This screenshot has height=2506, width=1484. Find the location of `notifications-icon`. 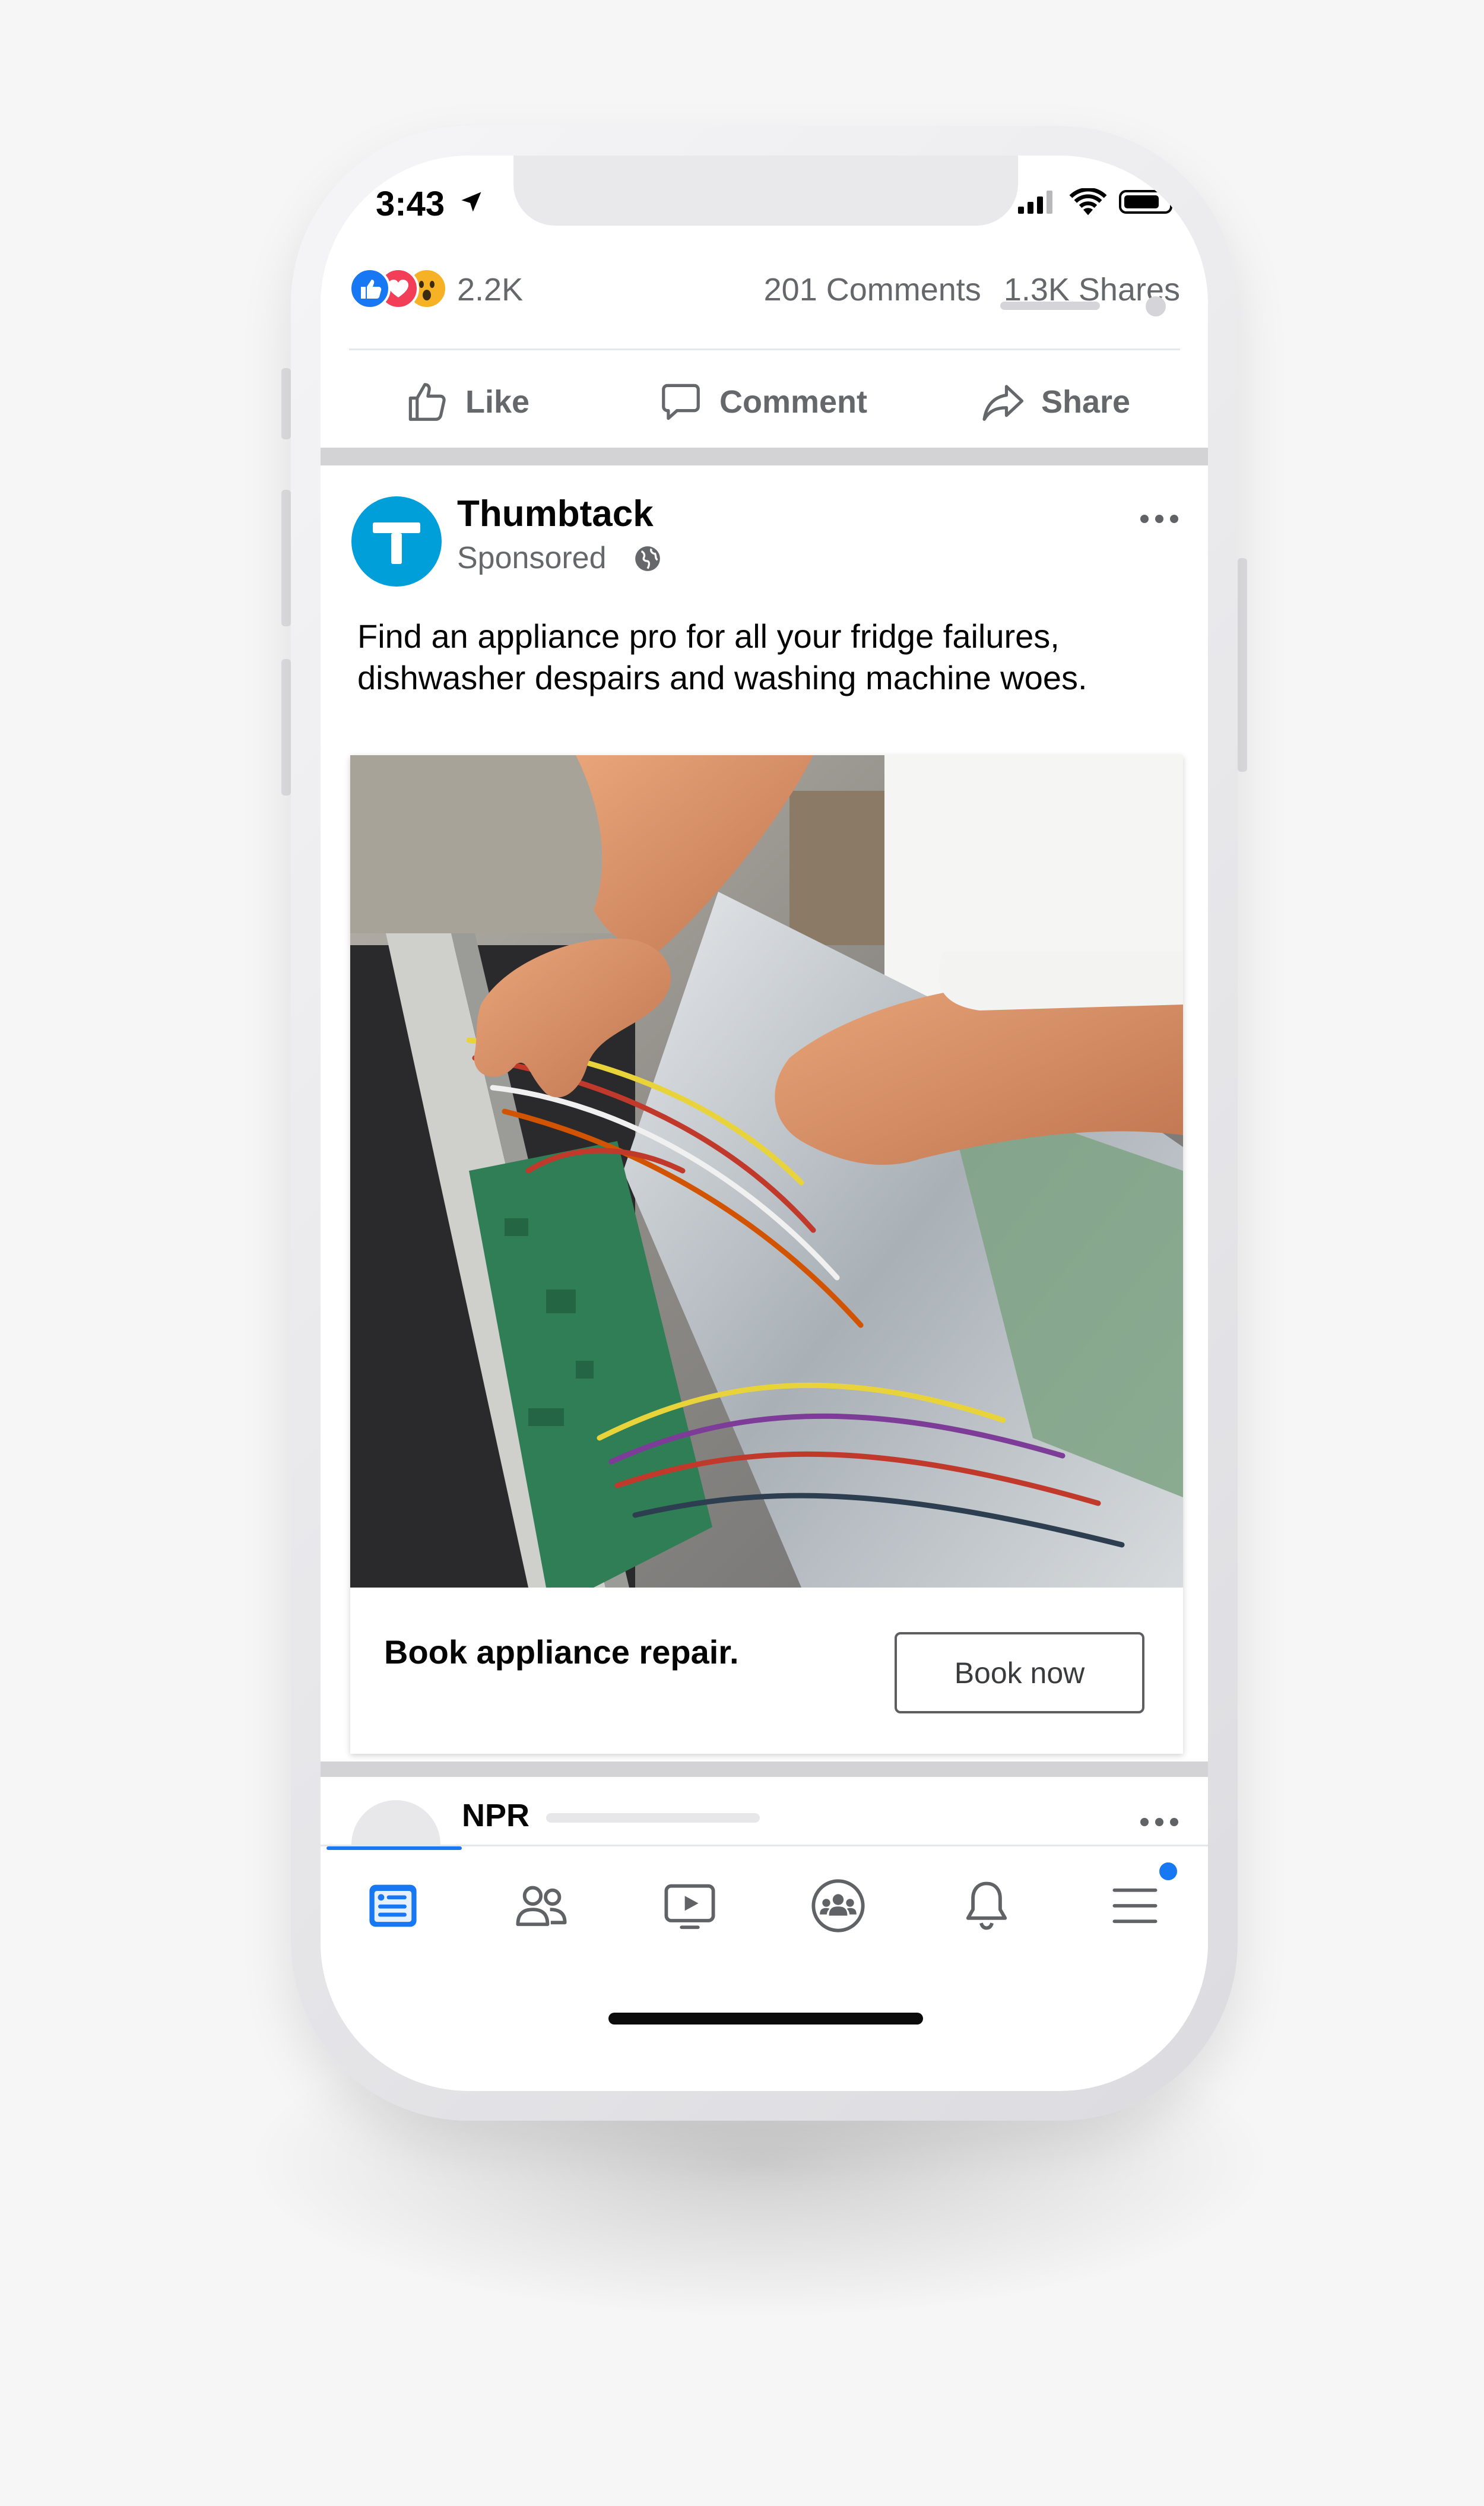

notifications-icon is located at coordinates (986, 1905).